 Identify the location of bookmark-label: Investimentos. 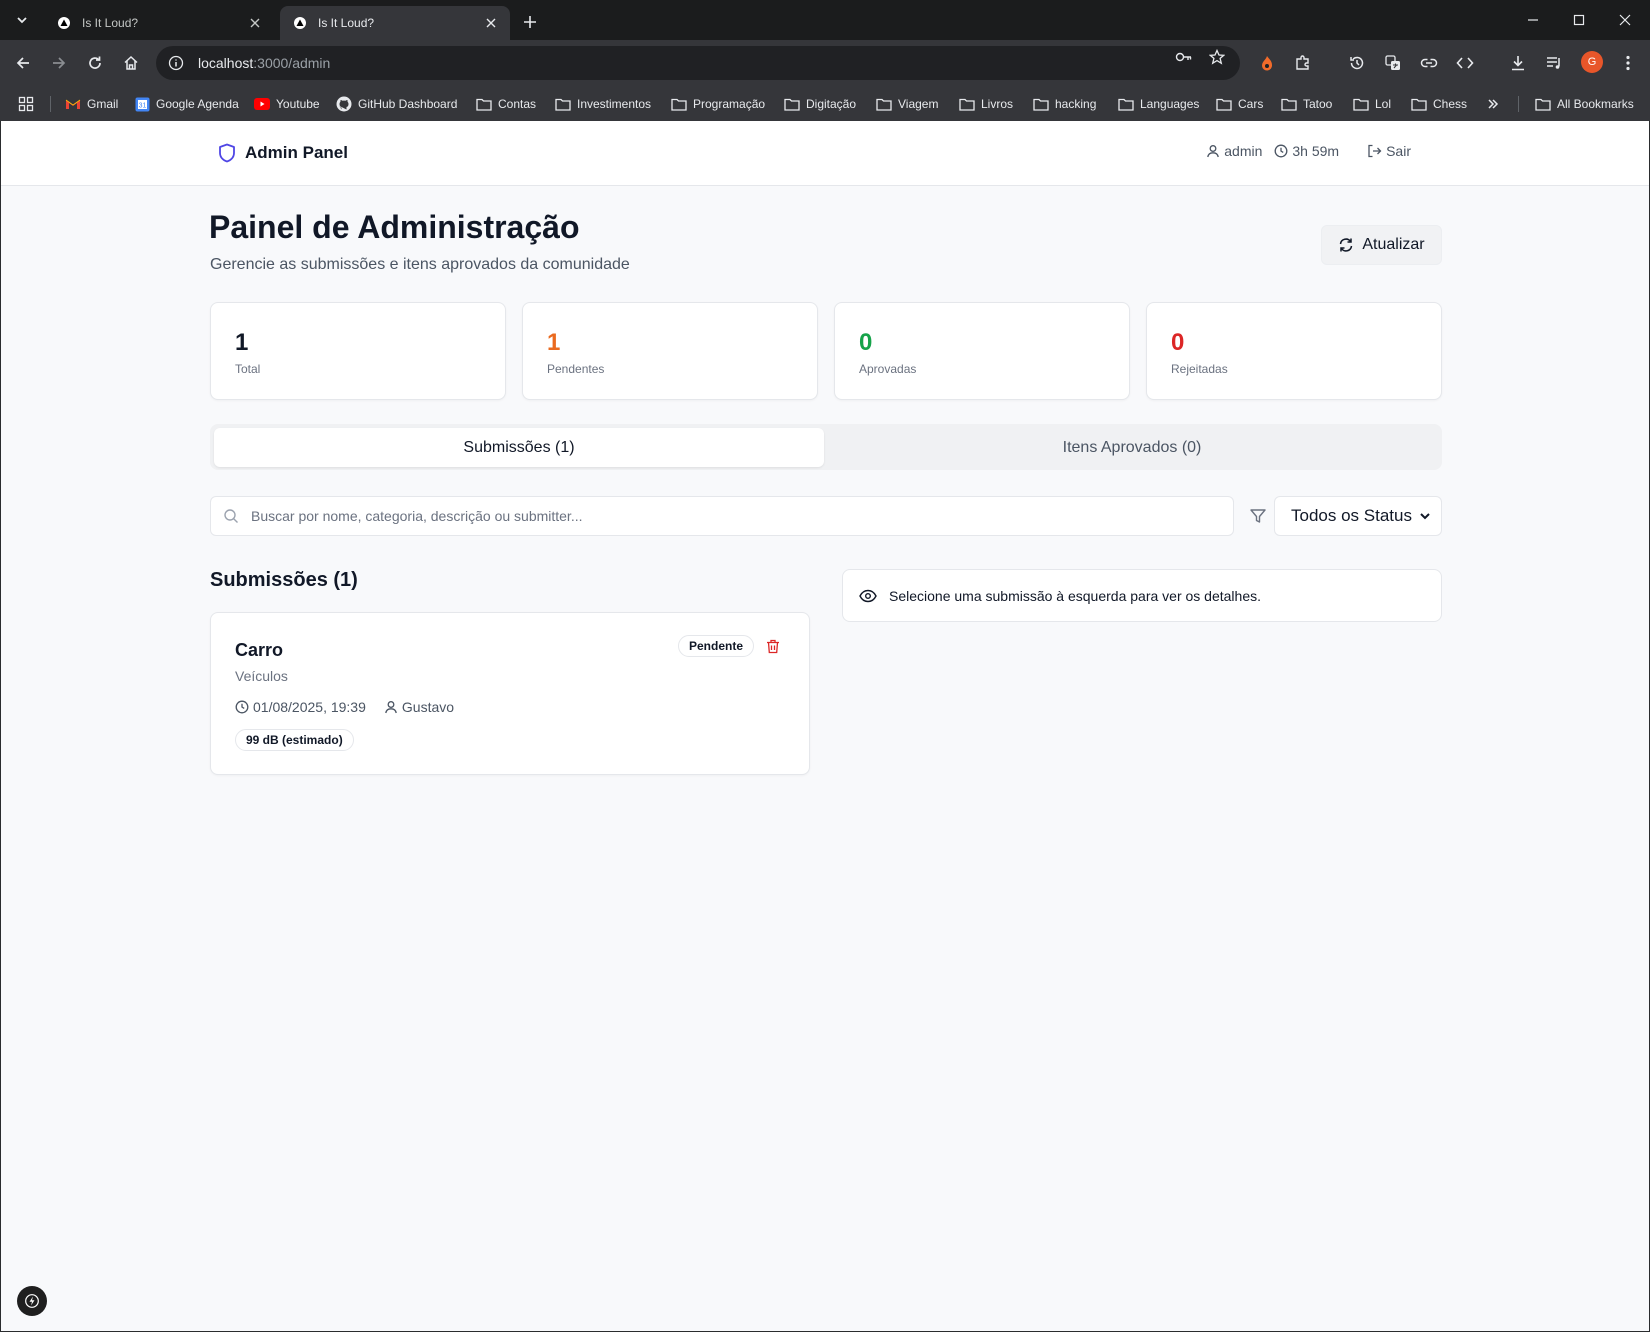
(614, 104).